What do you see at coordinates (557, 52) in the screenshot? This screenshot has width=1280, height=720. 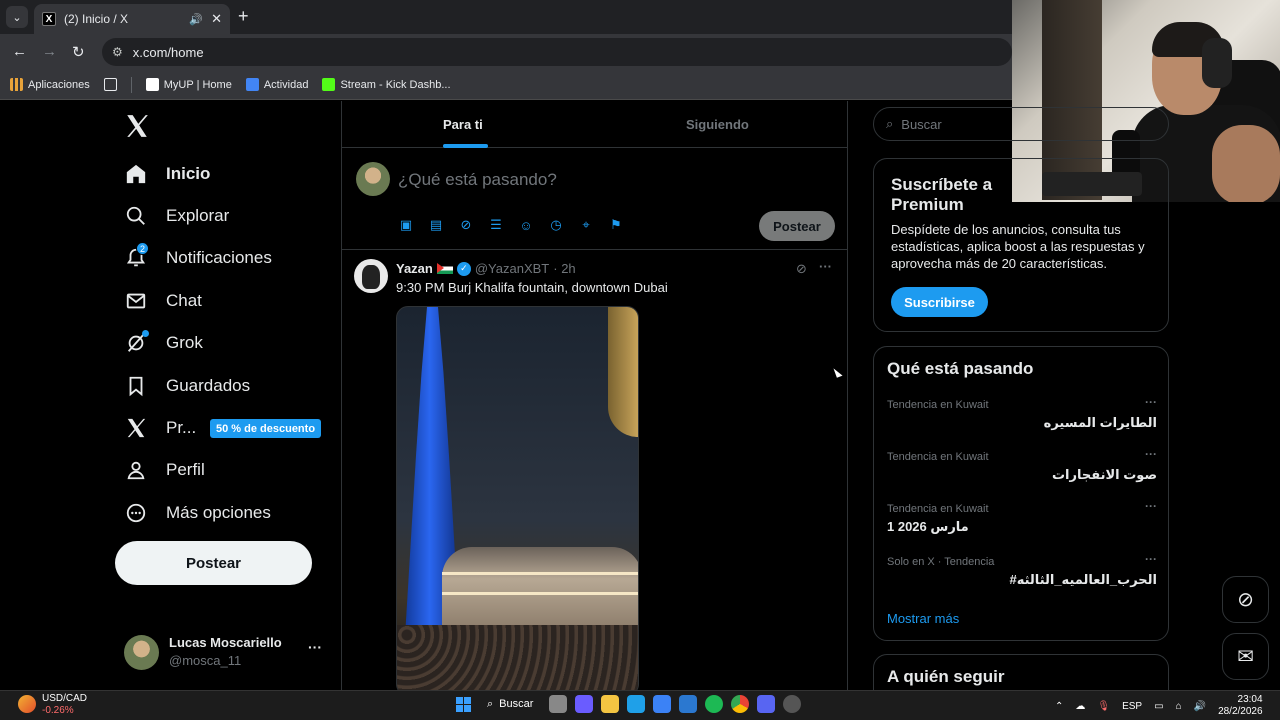 I see `address-bar: ⚙ x.com/home` at bounding box center [557, 52].